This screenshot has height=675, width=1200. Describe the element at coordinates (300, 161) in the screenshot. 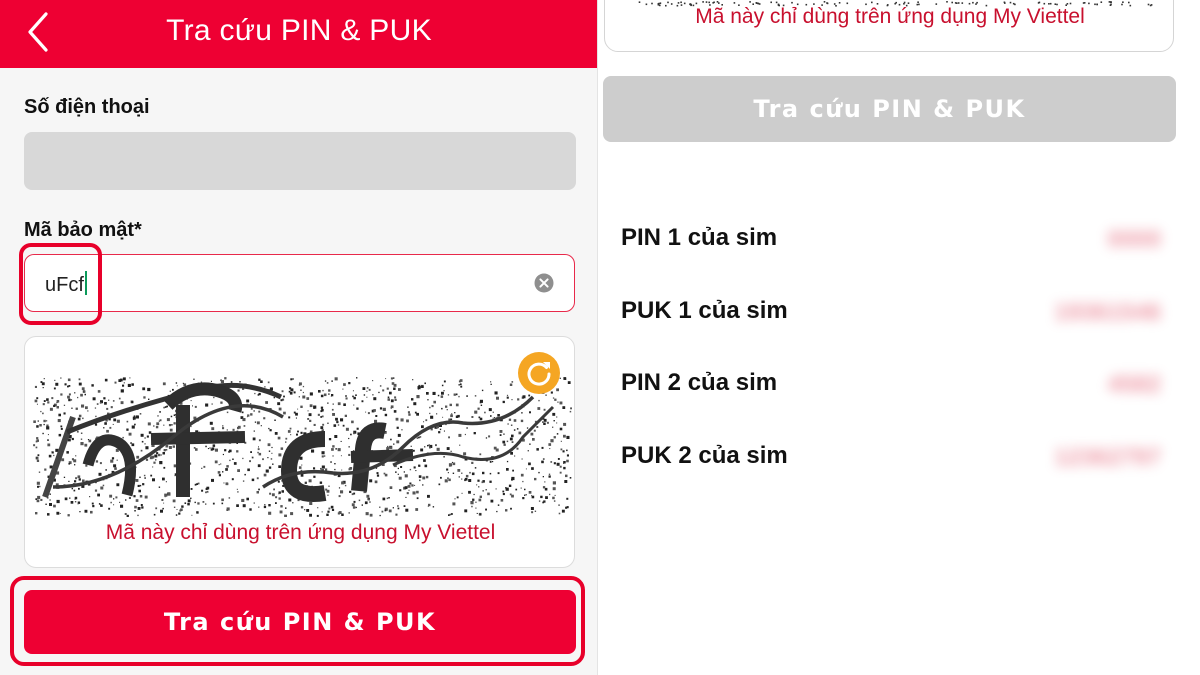

I see `phone-input` at that location.